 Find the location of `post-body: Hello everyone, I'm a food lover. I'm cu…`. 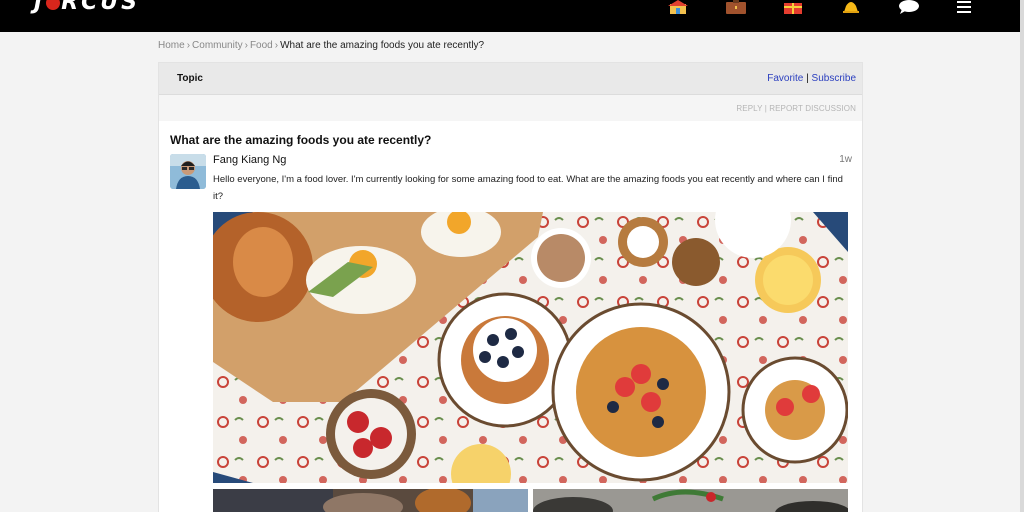

post-body: Hello everyone, I'm a food lover. I'm cu… is located at coordinates (528, 188).